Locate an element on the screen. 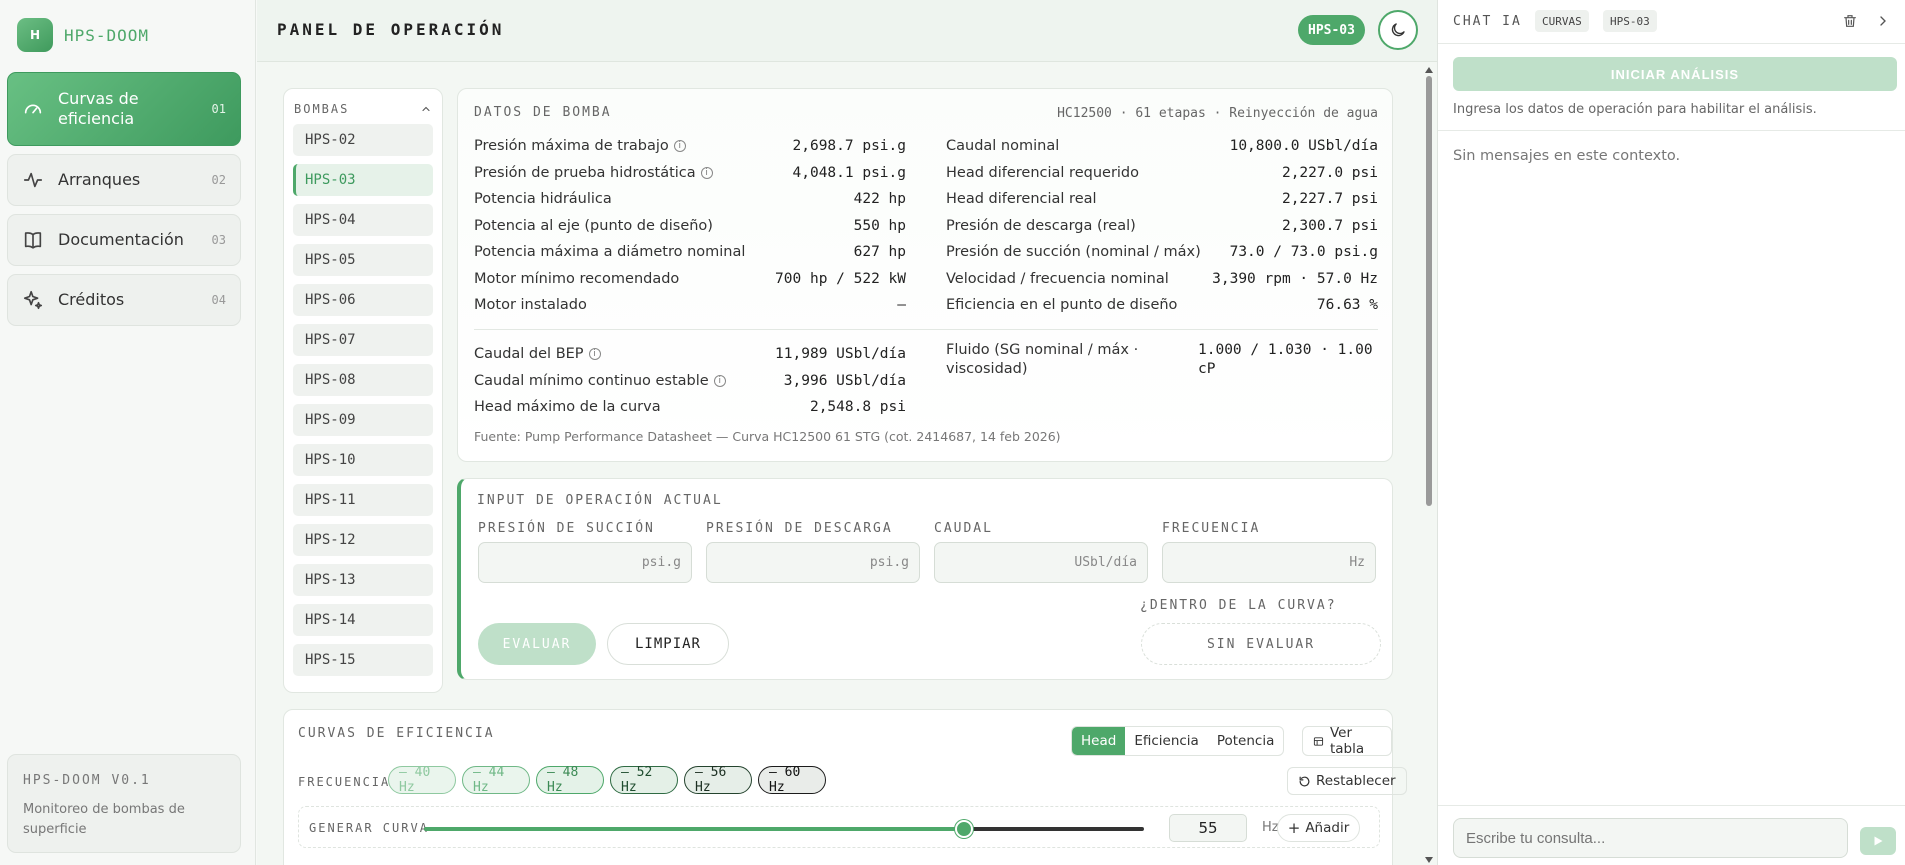 The height and width of the screenshot is (865, 1905). data-row: Presión de descarga (real) 2,300.7 psi is located at coordinates (1162, 226).